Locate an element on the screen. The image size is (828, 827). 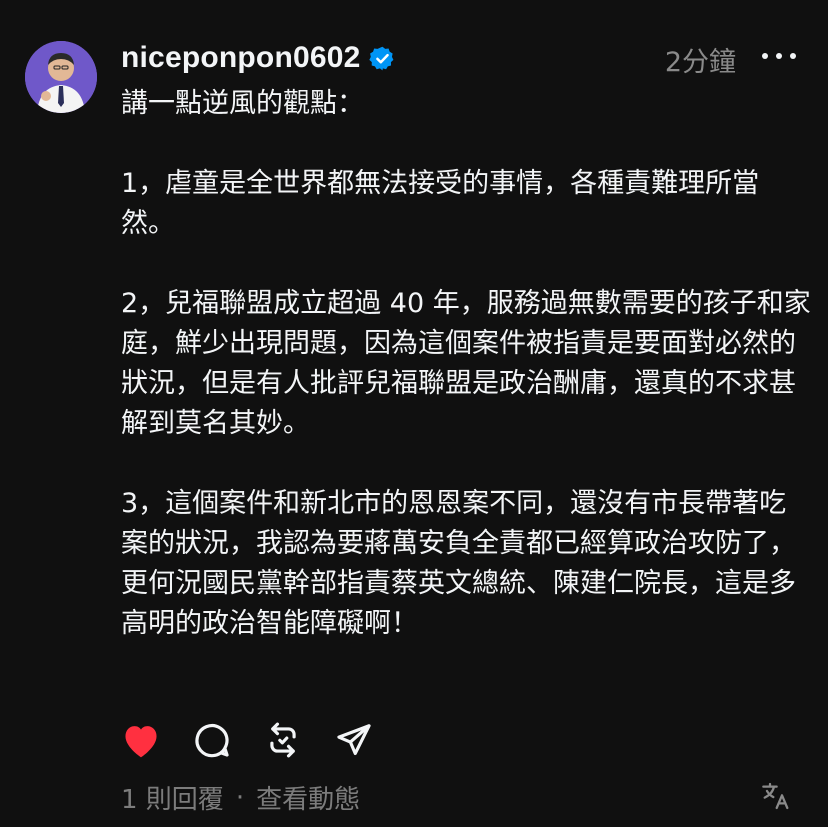
share-button is located at coordinates (354, 740).